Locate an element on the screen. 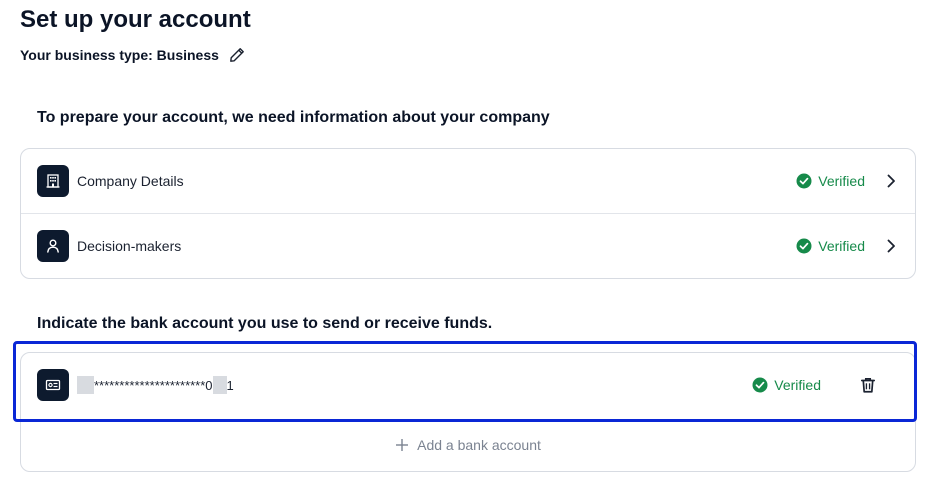  business-type: Your business type: Business is located at coordinates (132, 55).